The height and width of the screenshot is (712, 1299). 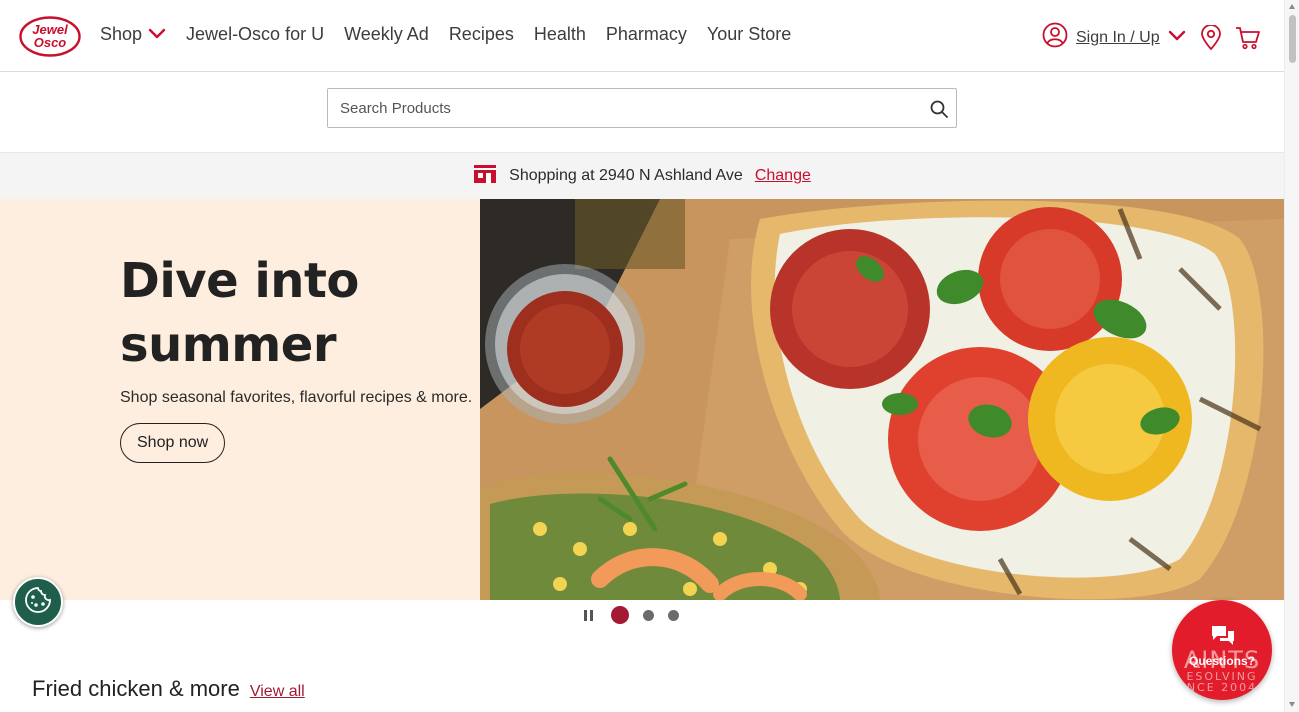 I want to click on nav-item-label: Weekly Ad, so click(x=386, y=34).